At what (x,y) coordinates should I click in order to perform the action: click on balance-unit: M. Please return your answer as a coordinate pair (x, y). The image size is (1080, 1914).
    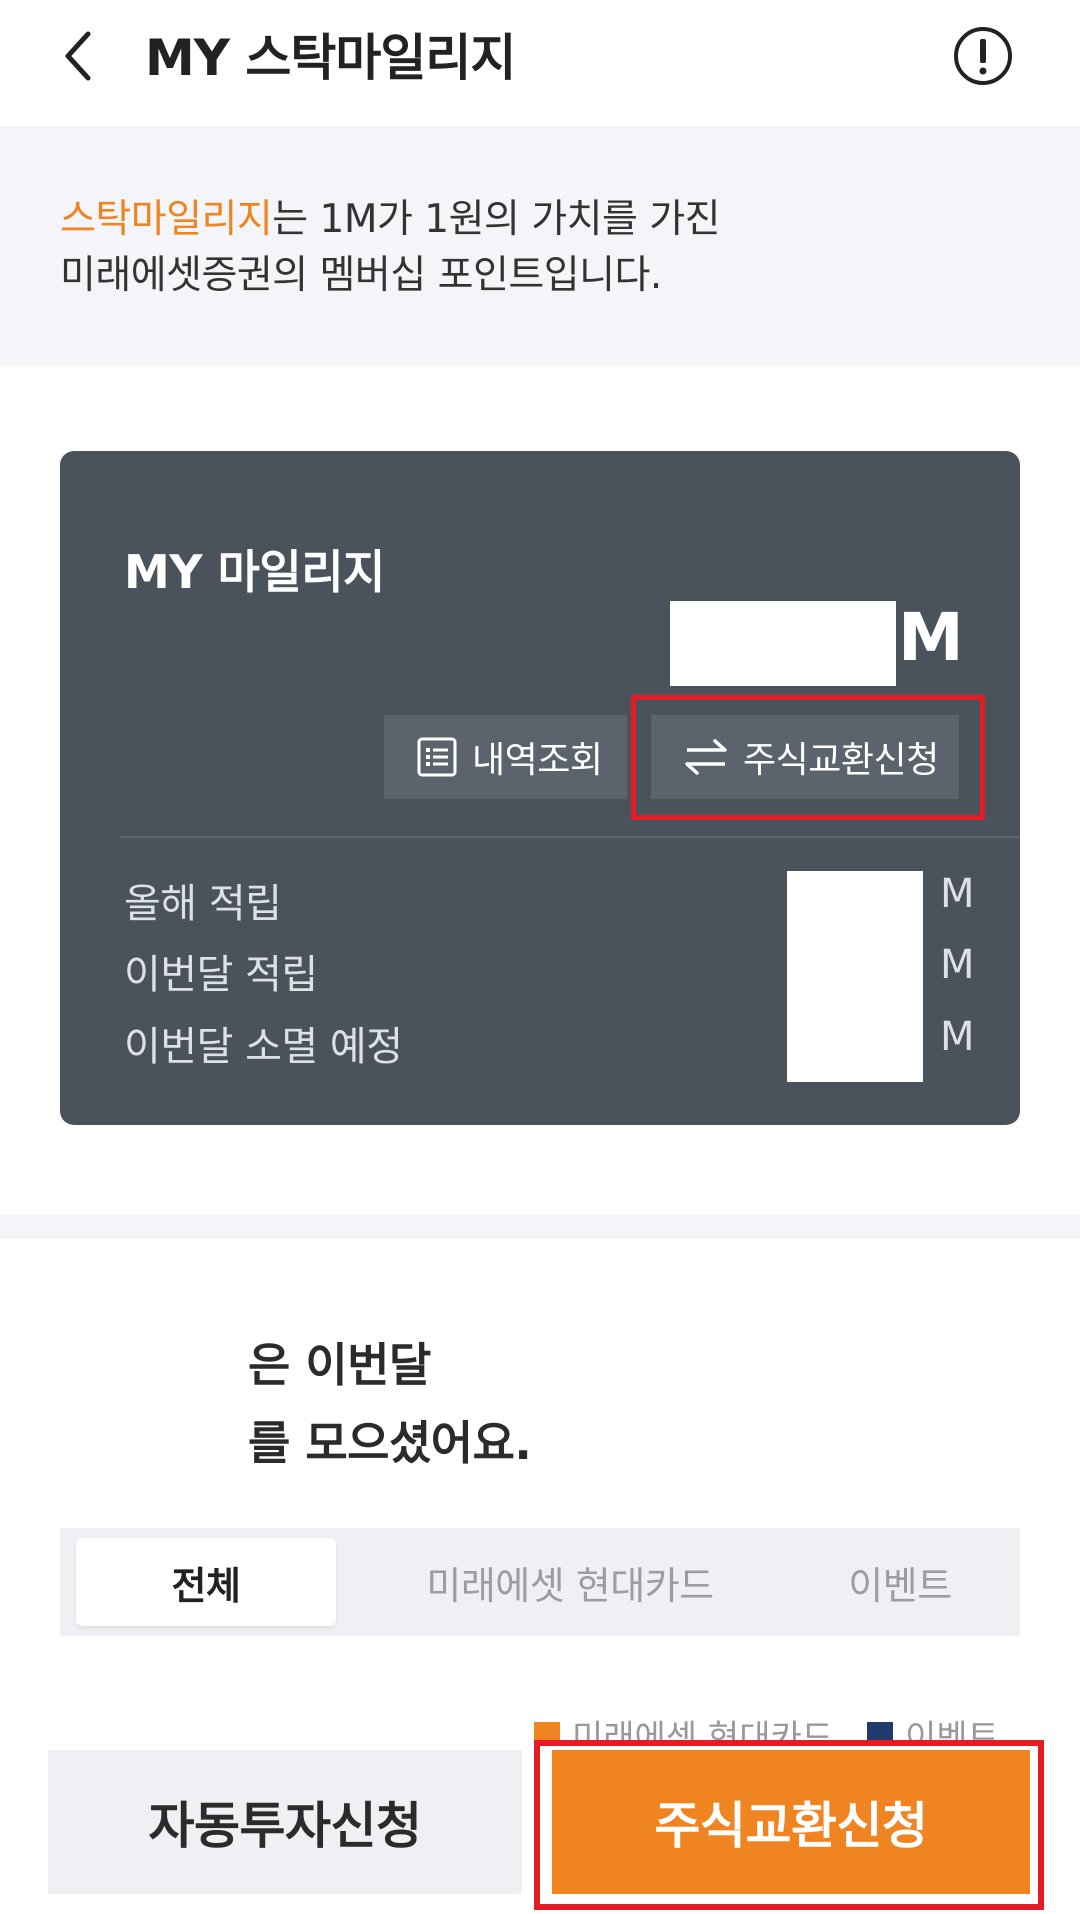
    Looking at the image, I should click on (931, 637).